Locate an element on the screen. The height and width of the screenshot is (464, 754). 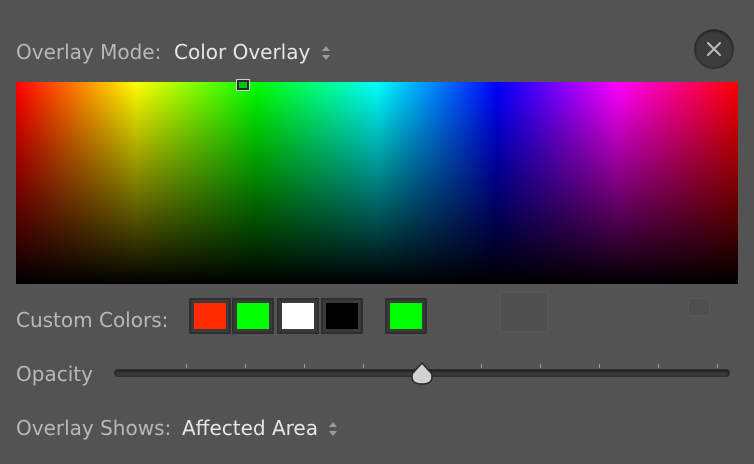
opacity-label: Opacity is located at coordinates (54, 374).